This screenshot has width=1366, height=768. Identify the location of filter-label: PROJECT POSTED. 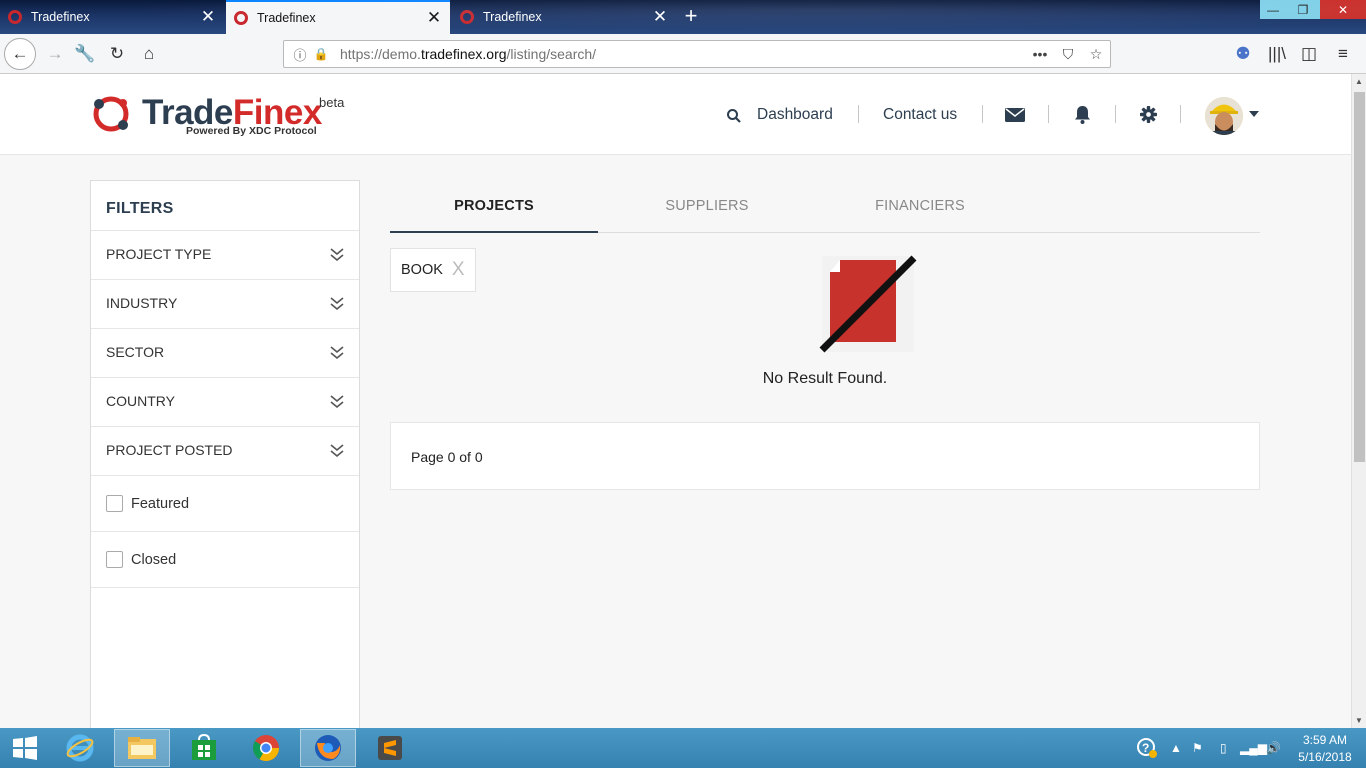
(169, 450).